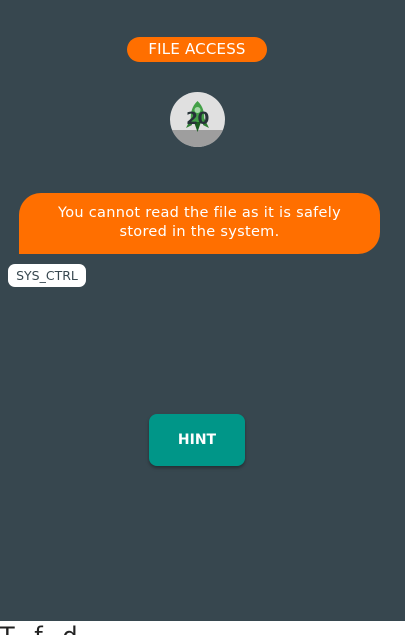 The width and height of the screenshot is (405, 635). Describe the element at coordinates (197, 49) in the screenshot. I see `page-title: FILE ACCESS` at that location.